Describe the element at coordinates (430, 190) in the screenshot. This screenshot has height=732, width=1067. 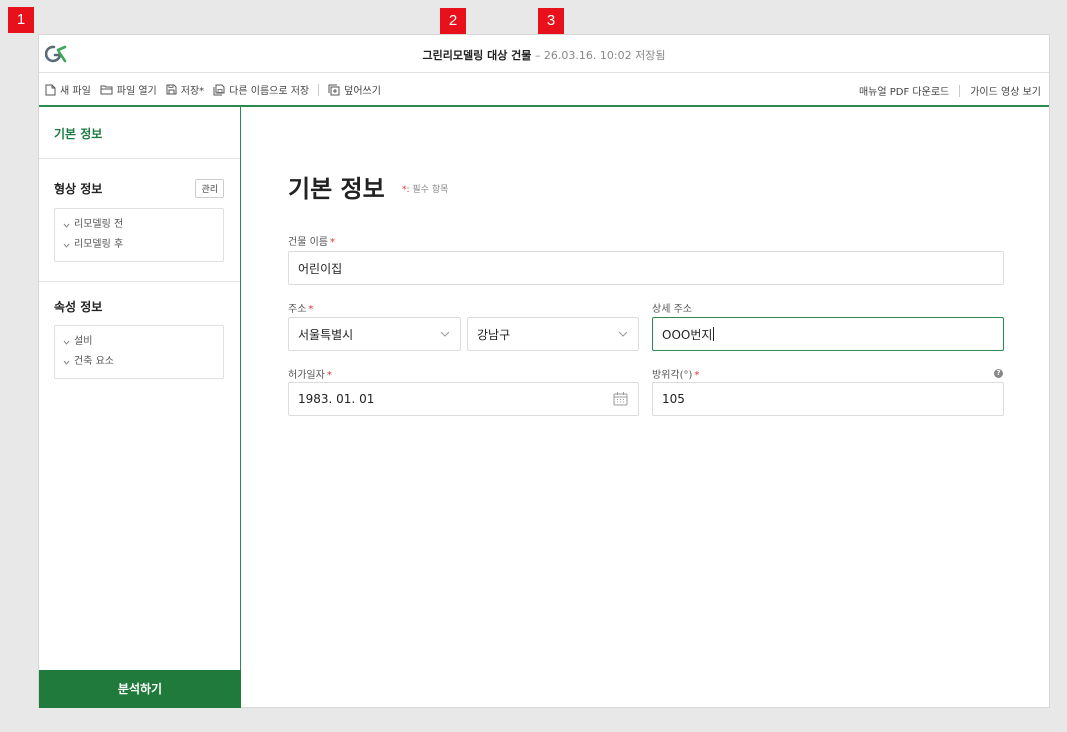
I see `required-note-text: 필수 항목` at that location.